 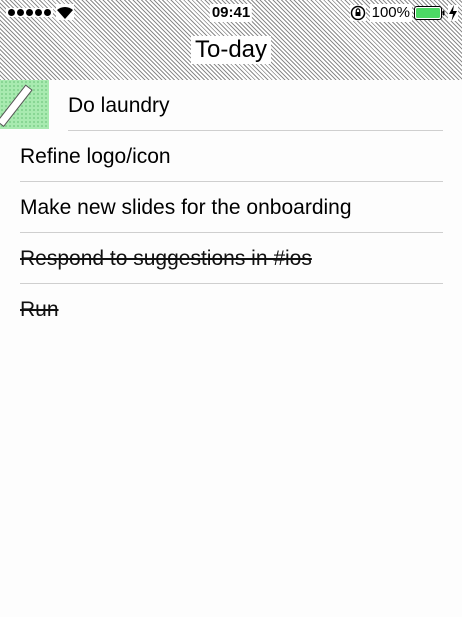 I want to click on todo-label: Run, so click(x=39, y=309).